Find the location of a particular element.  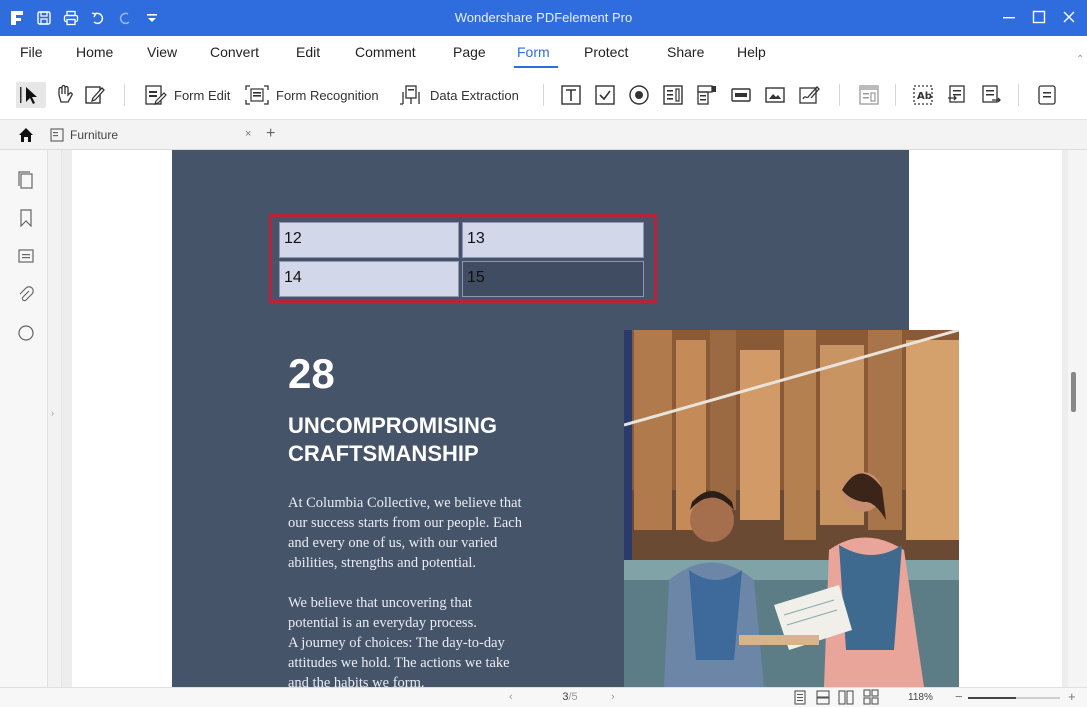

next-page-icon: › is located at coordinates (613, 697).